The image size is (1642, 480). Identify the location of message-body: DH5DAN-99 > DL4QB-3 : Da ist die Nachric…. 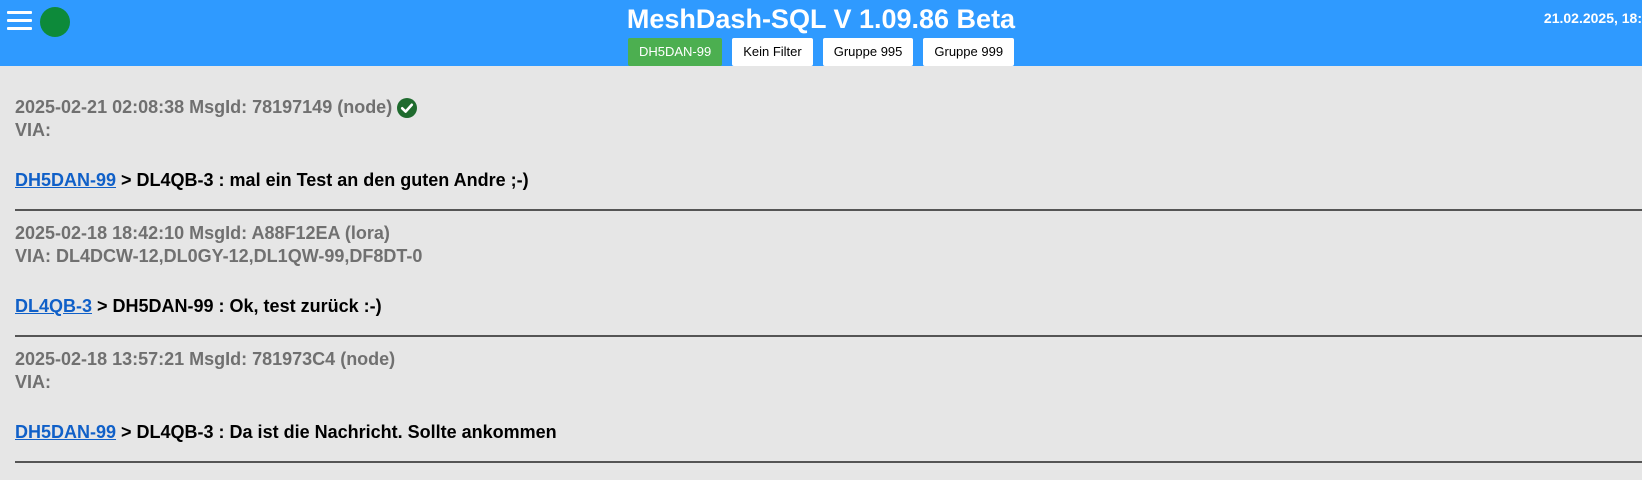
(286, 432).